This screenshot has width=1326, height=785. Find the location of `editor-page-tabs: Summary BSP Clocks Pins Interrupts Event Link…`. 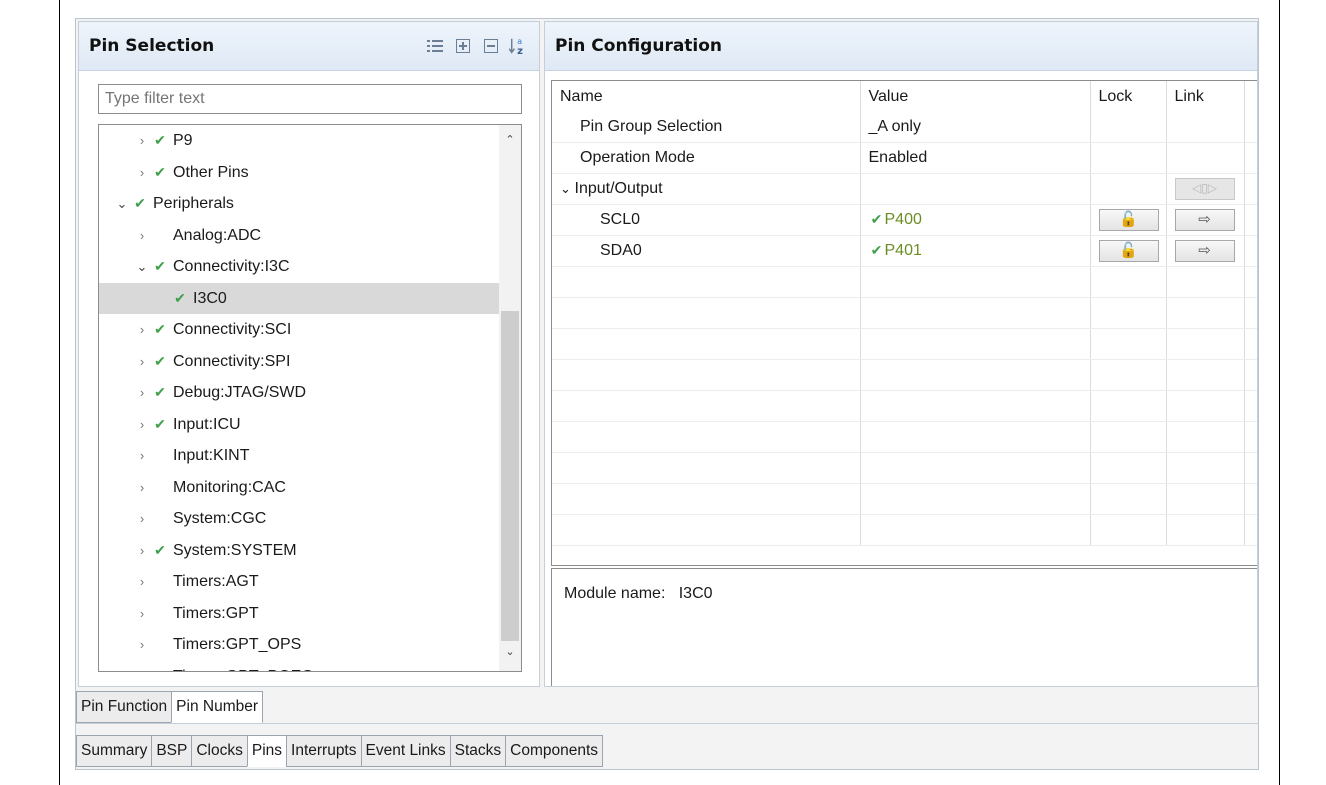

editor-page-tabs: Summary BSP Clocks Pins Interrupts Event Link… is located at coordinates (340, 751).